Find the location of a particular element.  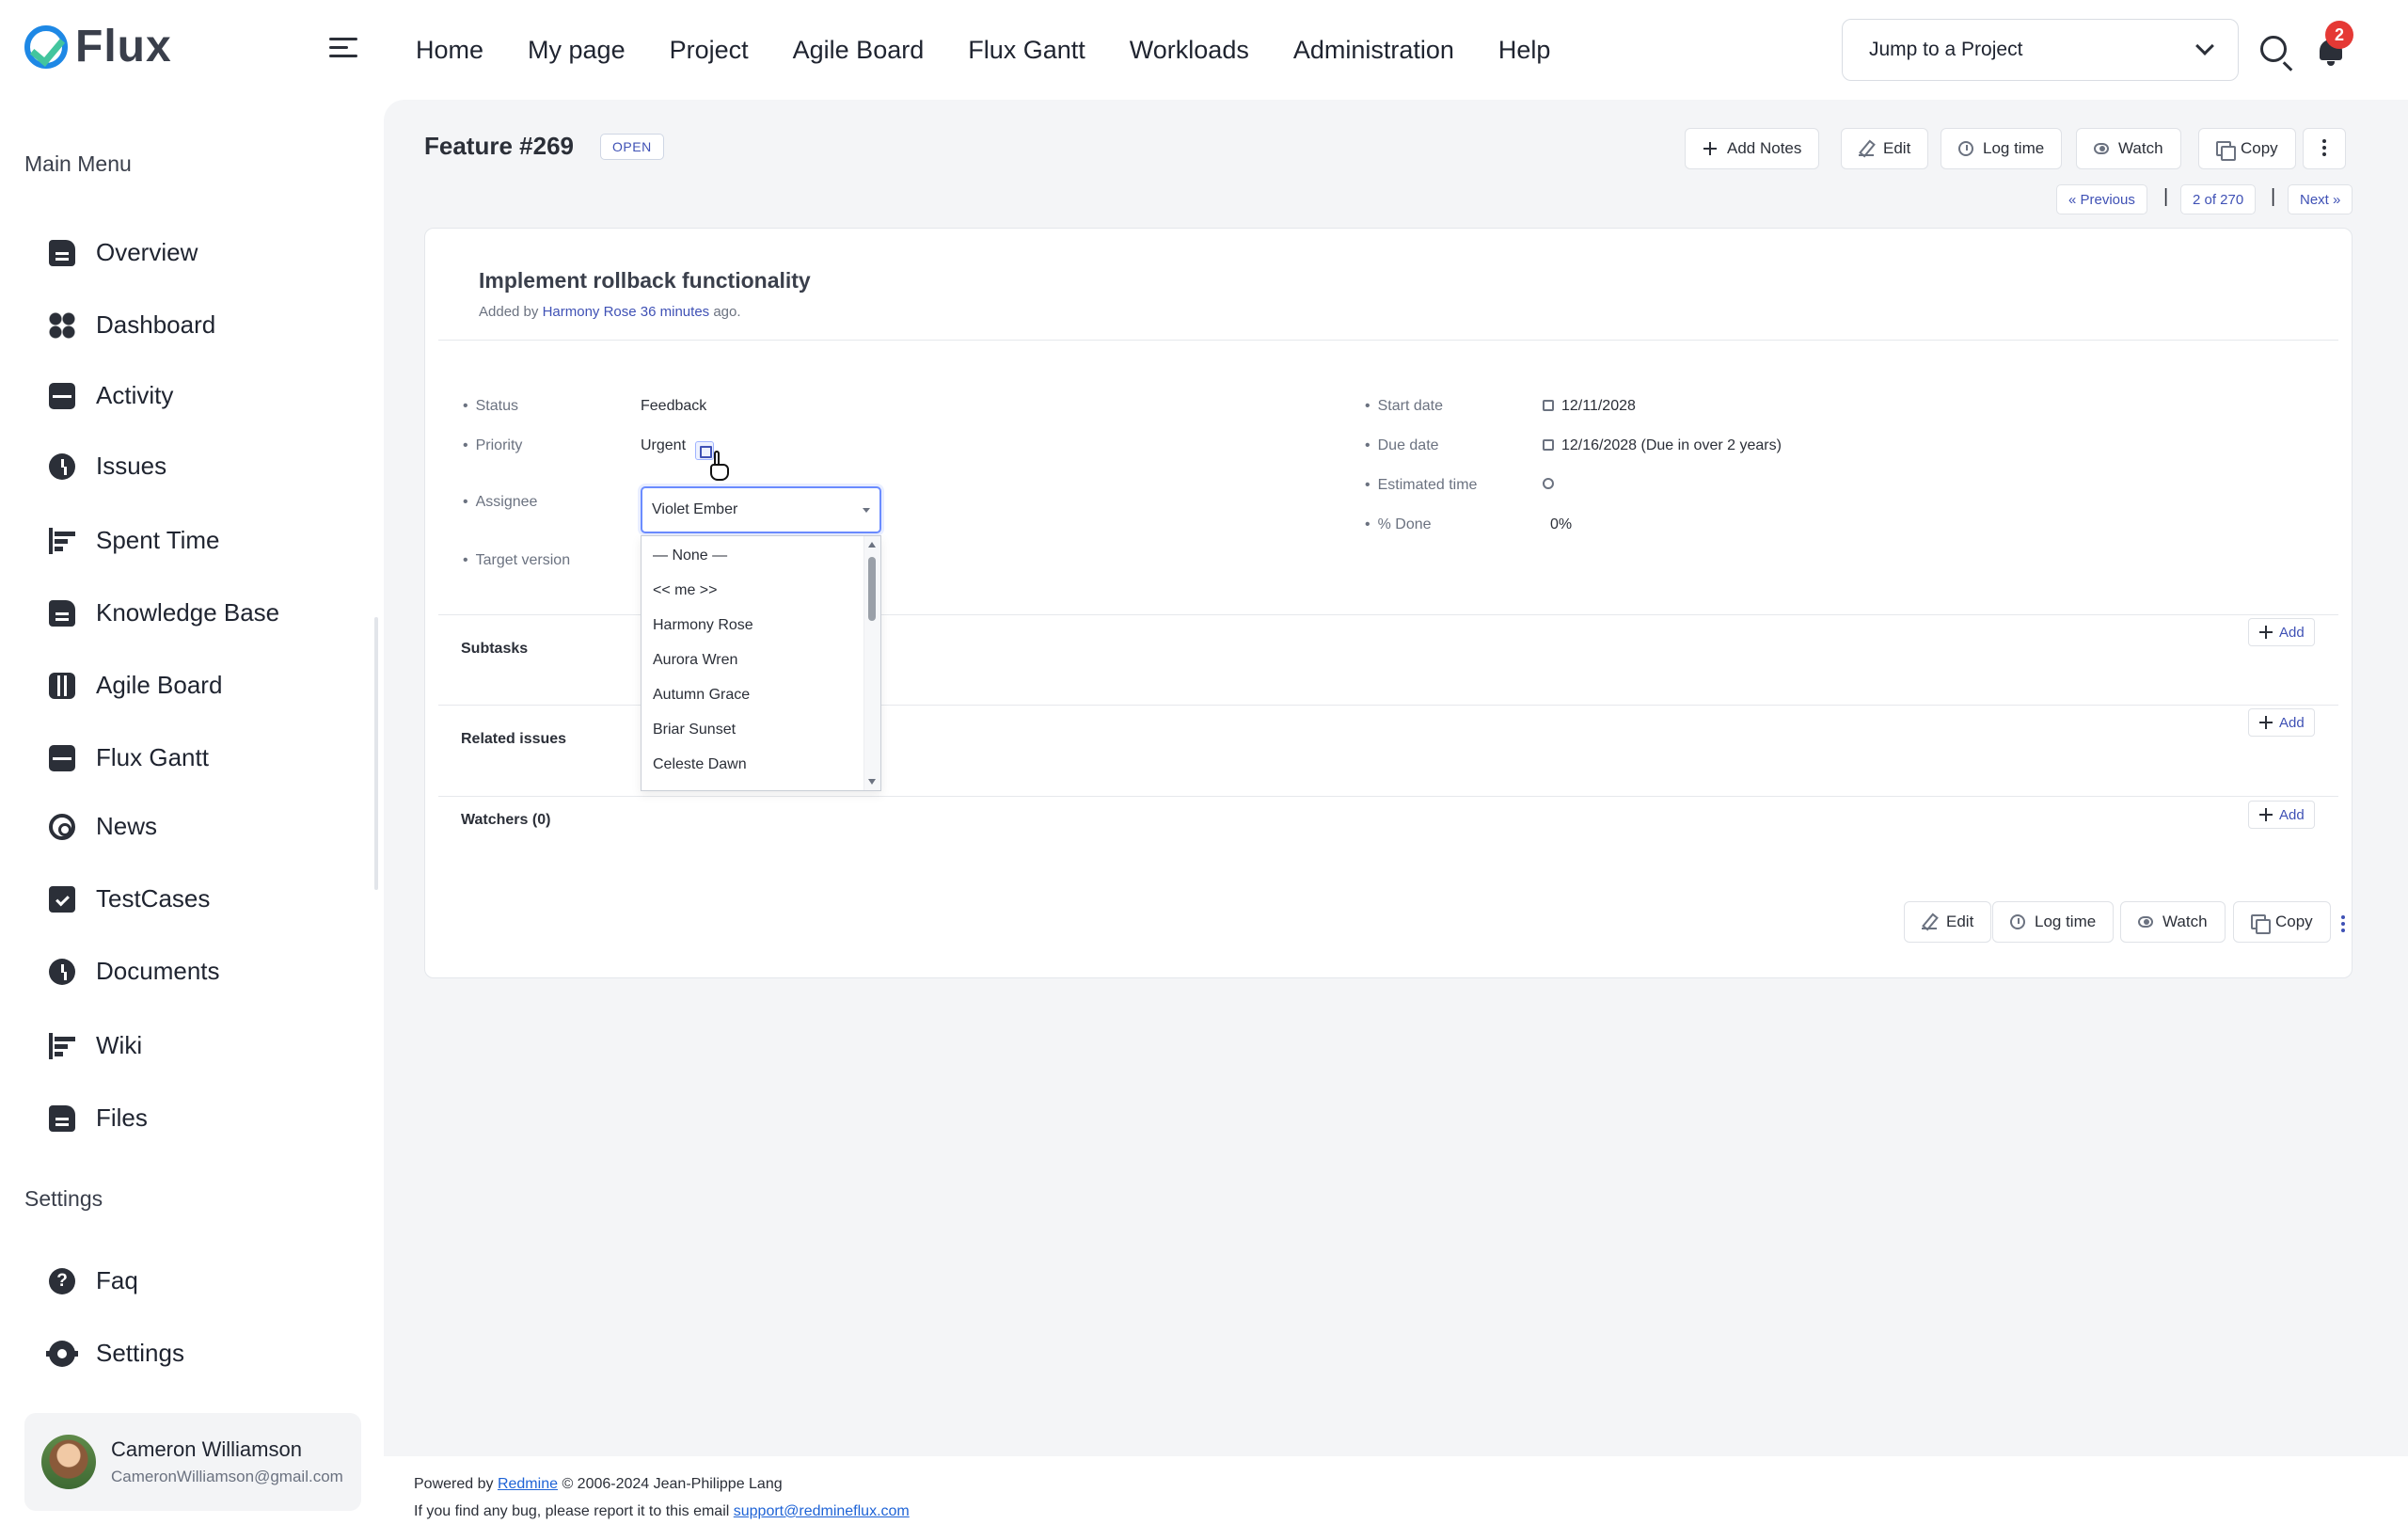

sidebar-item-spent-time: Spent Time is located at coordinates (134, 540).